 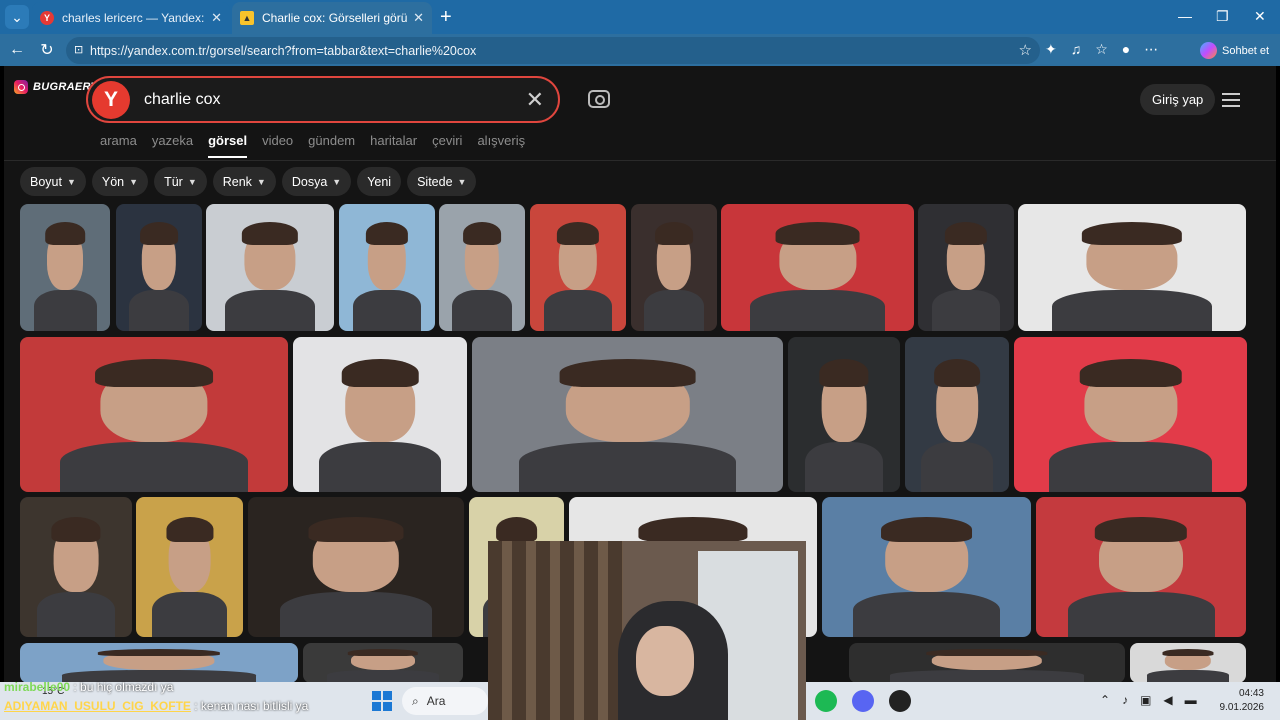 I want to click on taskbar-search: ⌕ Ara, so click(x=445, y=701).